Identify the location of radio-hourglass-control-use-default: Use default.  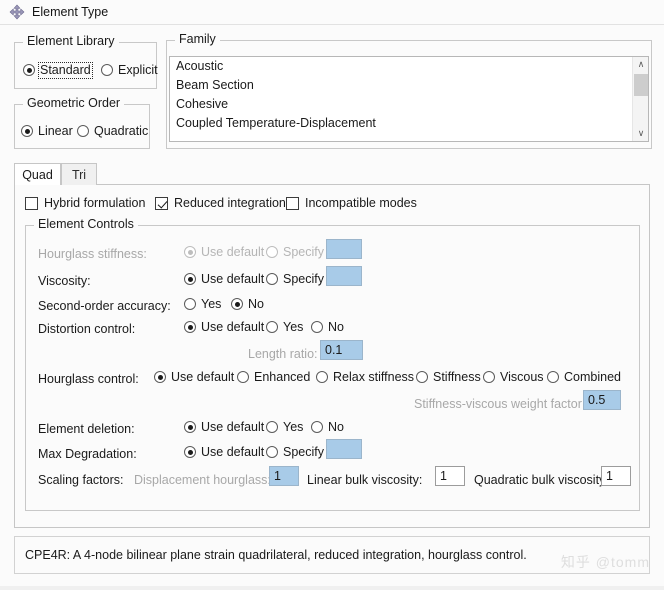
(194, 377).